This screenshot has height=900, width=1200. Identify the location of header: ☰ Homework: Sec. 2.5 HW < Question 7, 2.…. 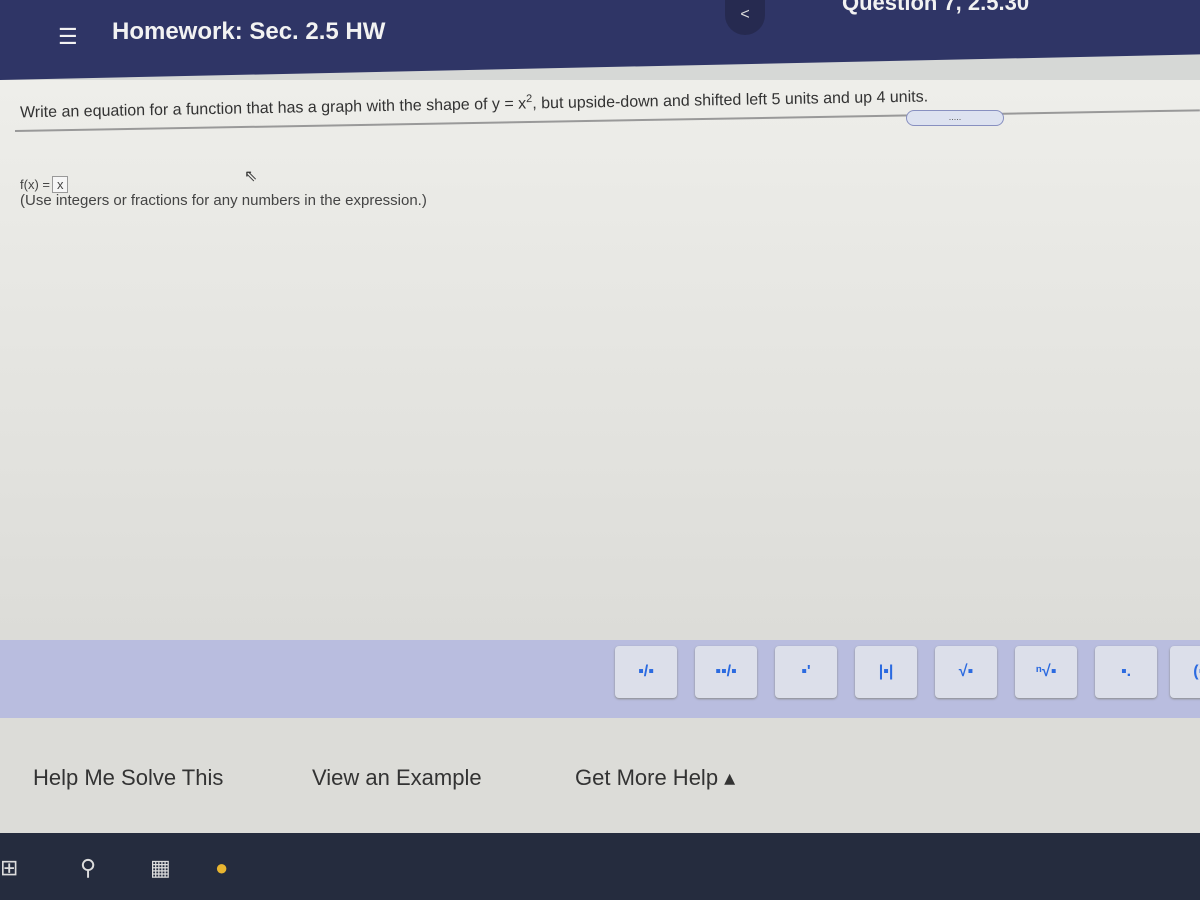
(600, 40).